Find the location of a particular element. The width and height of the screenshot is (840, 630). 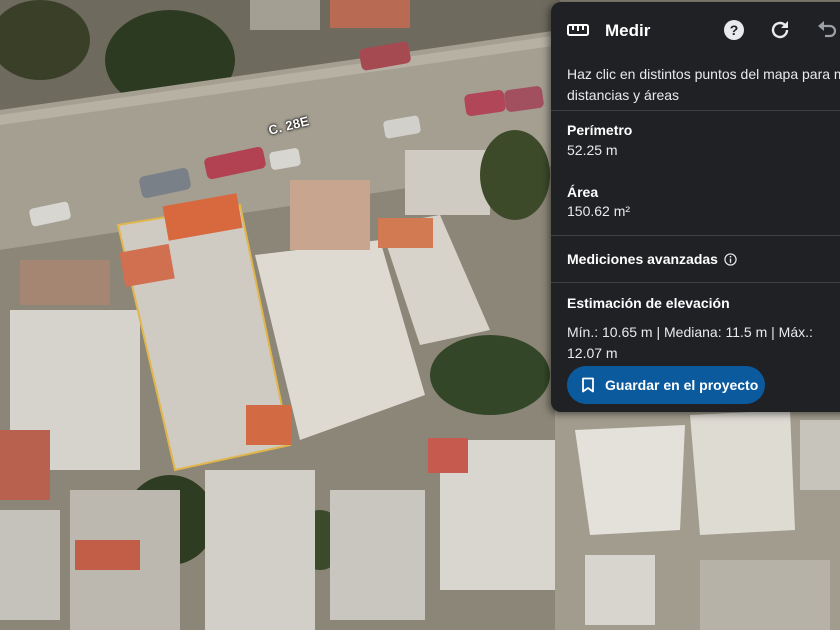

instructions-line-2: distancias y áreas is located at coordinates (623, 95).